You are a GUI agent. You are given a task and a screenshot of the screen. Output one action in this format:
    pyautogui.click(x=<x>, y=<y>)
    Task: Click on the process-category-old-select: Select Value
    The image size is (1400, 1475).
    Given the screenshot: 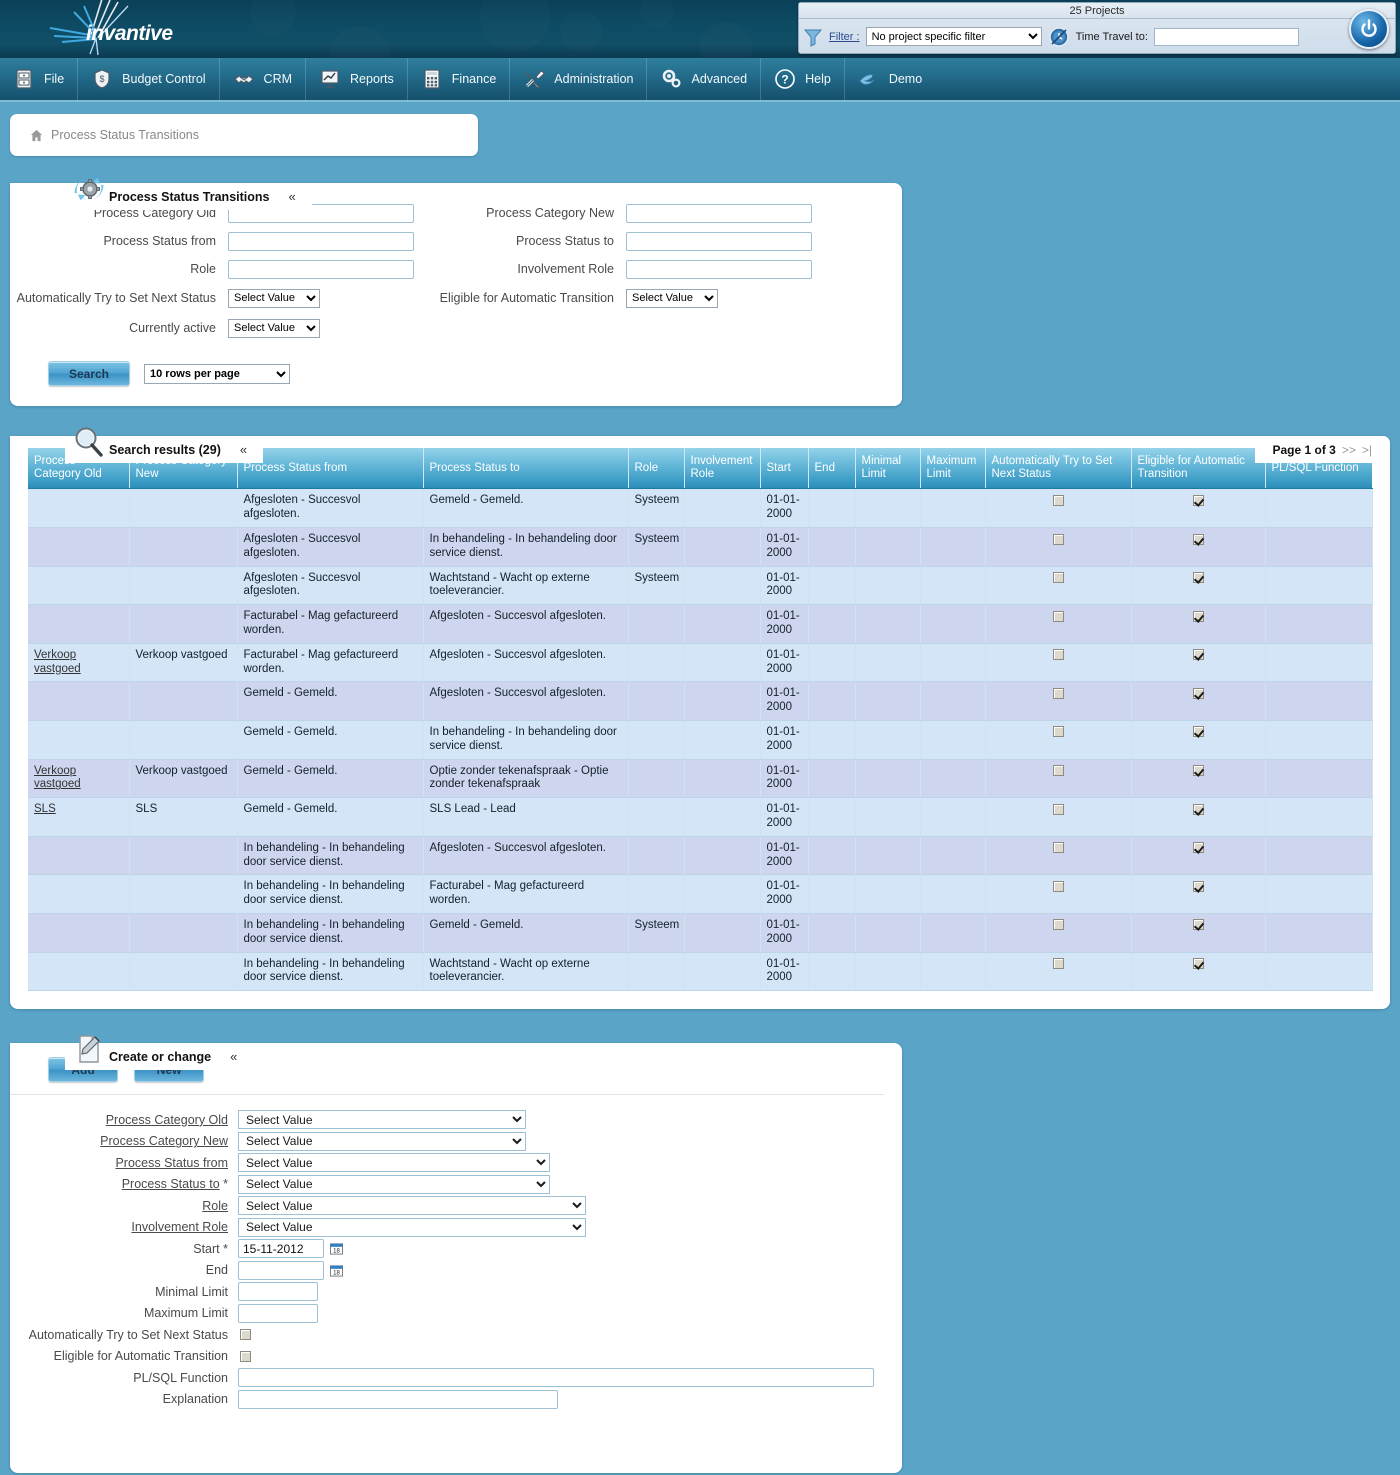 What is the action you would take?
    pyautogui.click(x=382, y=1120)
    